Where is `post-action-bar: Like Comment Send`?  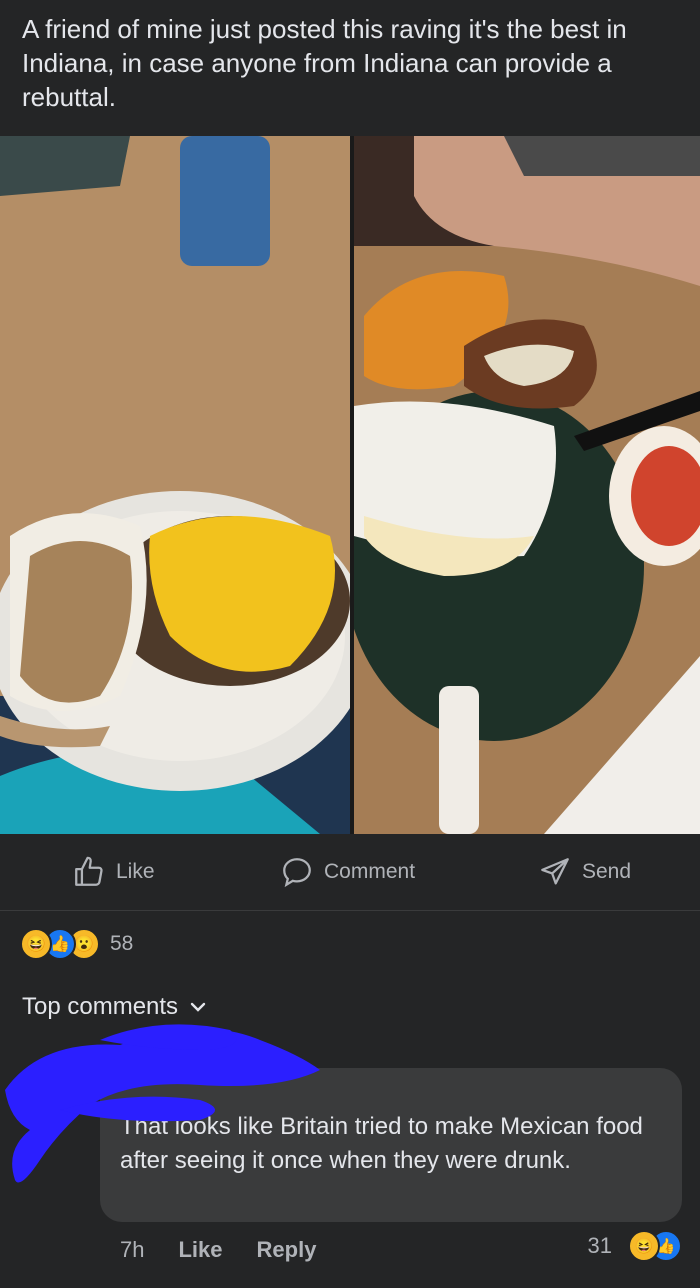
post-action-bar: Like Comment Send is located at coordinates (350, 872).